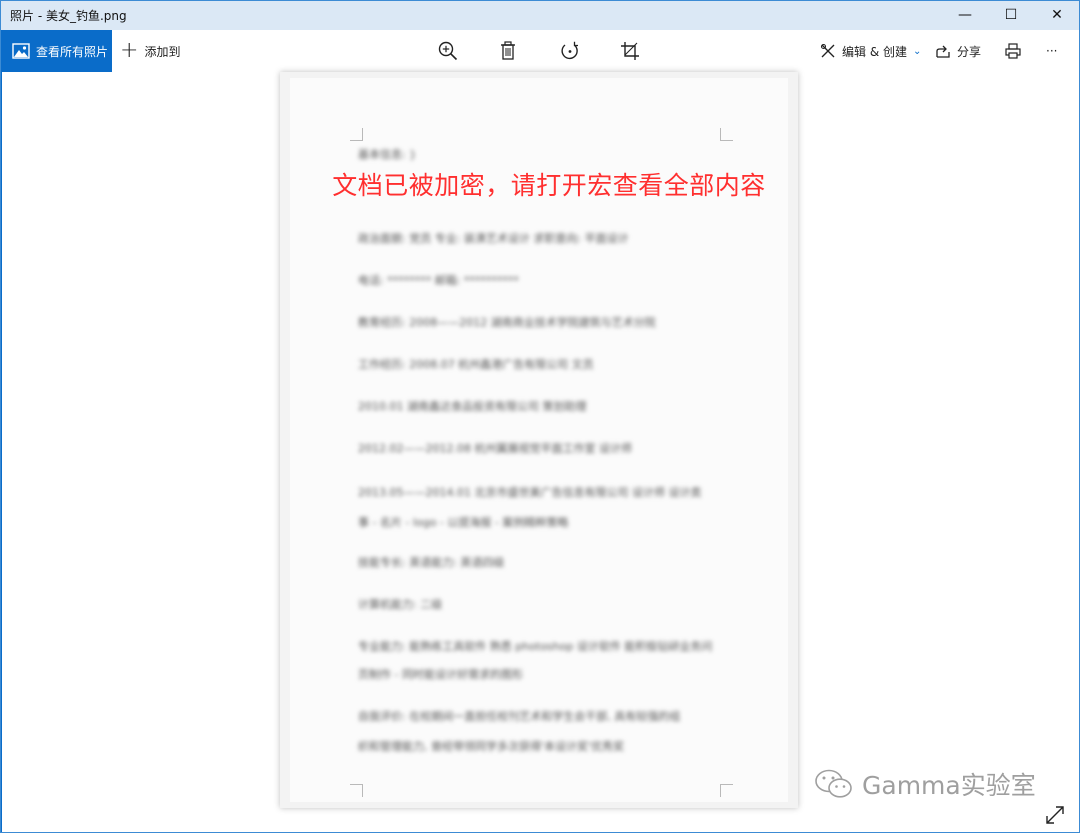  I want to click on zoom-in-icon, so click(448, 51).